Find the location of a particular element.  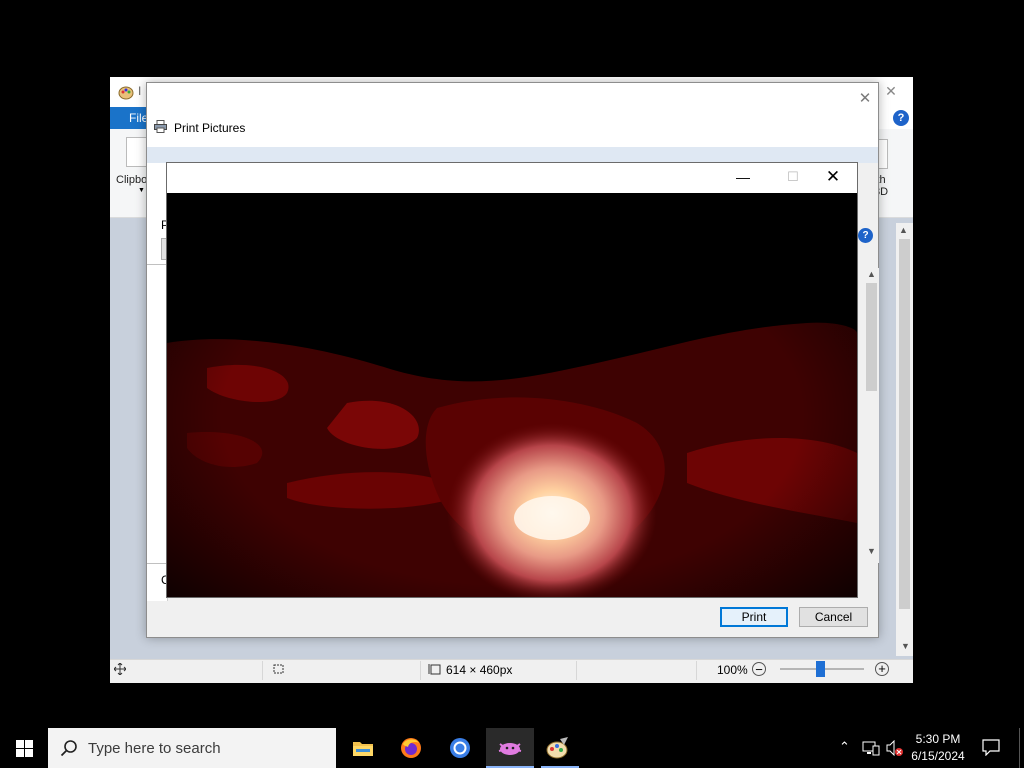

layout-scroll-thumb is located at coordinates (871, 337).